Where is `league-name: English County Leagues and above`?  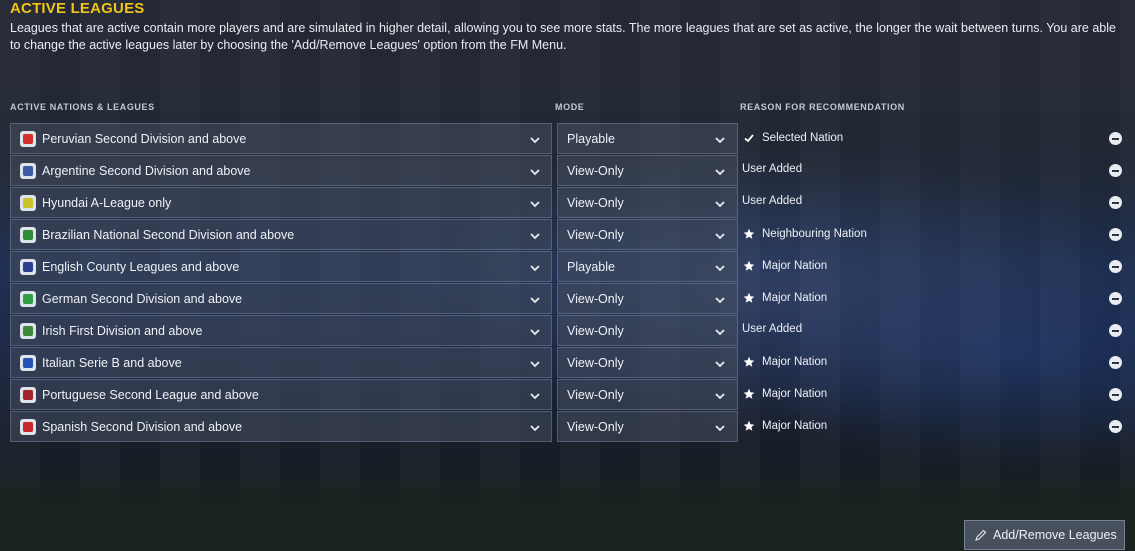 league-name: English County Leagues and above is located at coordinates (141, 267).